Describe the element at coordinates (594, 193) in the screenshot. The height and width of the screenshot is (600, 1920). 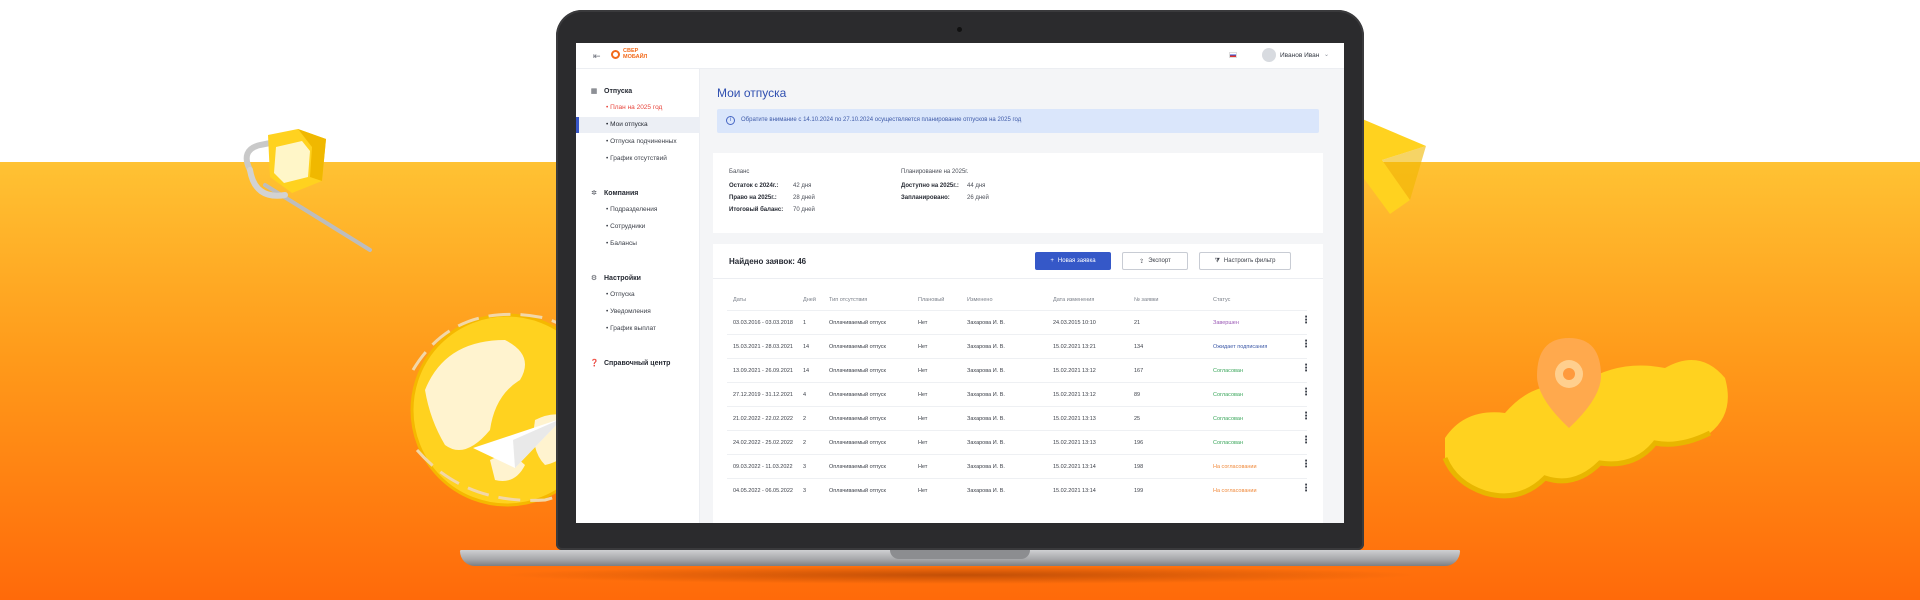
I see `company-icon: ✲` at that location.